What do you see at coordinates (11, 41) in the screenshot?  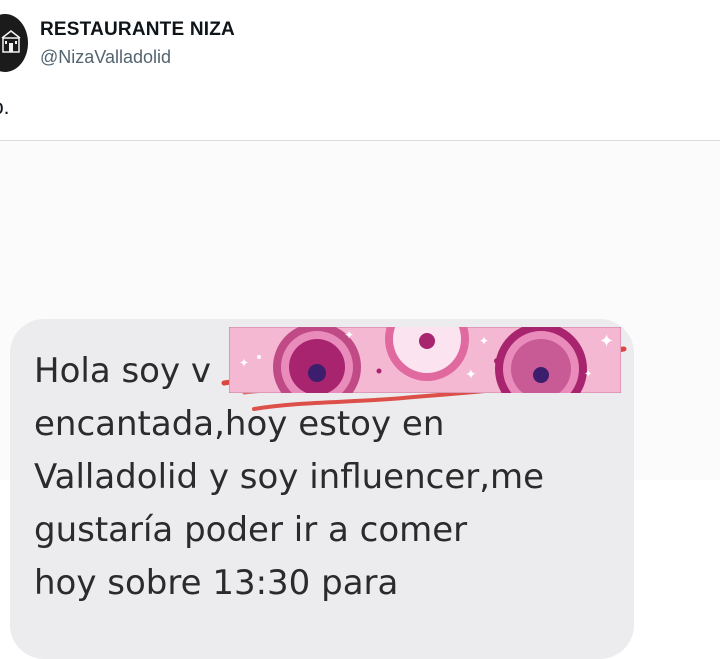 I see `restaurant-logo-icon` at bounding box center [11, 41].